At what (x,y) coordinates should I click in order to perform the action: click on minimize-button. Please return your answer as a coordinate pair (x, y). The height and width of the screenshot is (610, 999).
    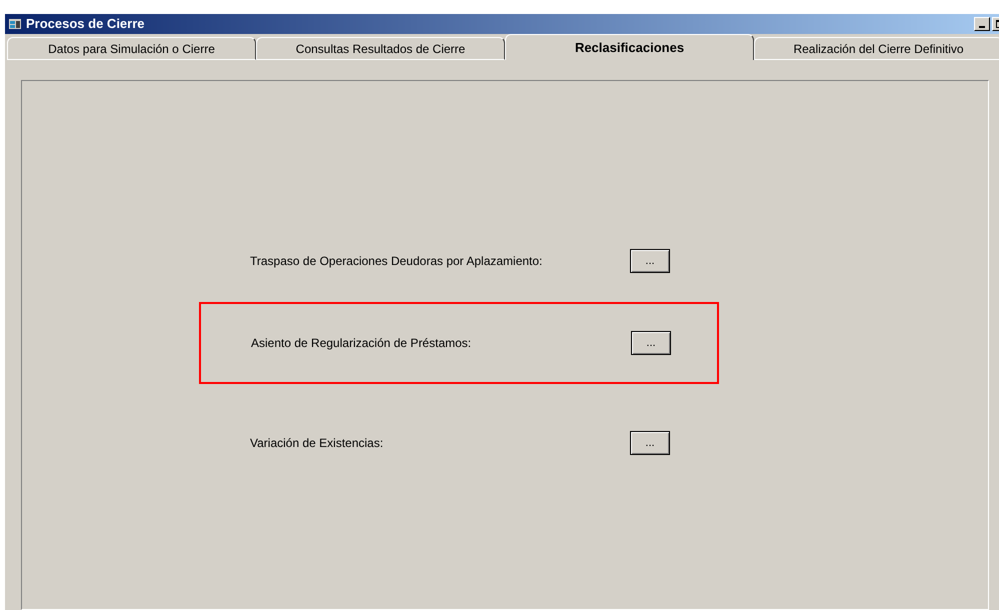
    Looking at the image, I should click on (982, 24).